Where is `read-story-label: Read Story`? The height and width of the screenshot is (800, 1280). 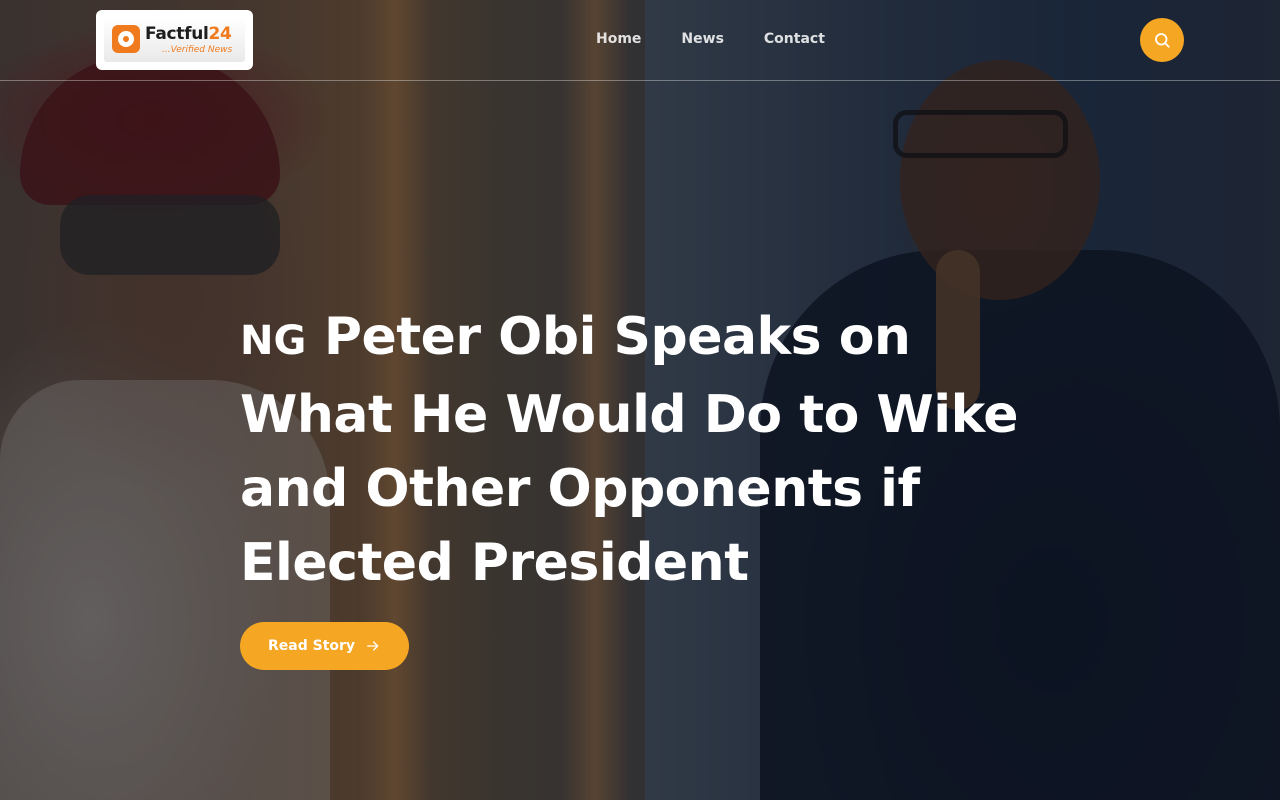
read-story-label: Read Story is located at coordinates (312, 646).